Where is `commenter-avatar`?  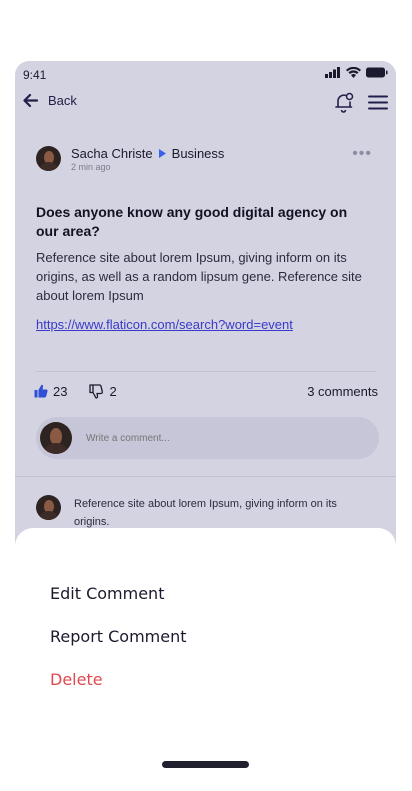 commenter-avatar is located at coordinates (48, 507).